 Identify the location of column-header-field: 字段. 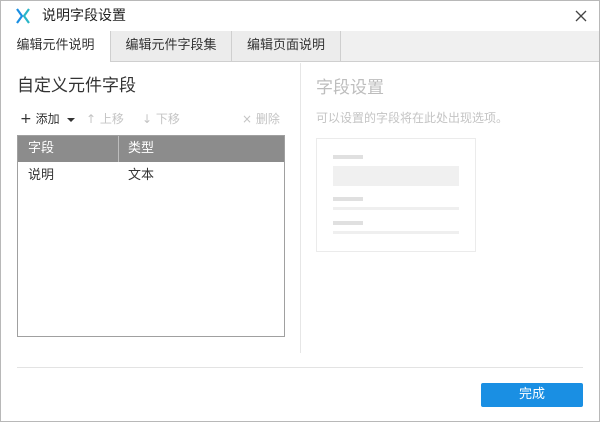
(41, 149).